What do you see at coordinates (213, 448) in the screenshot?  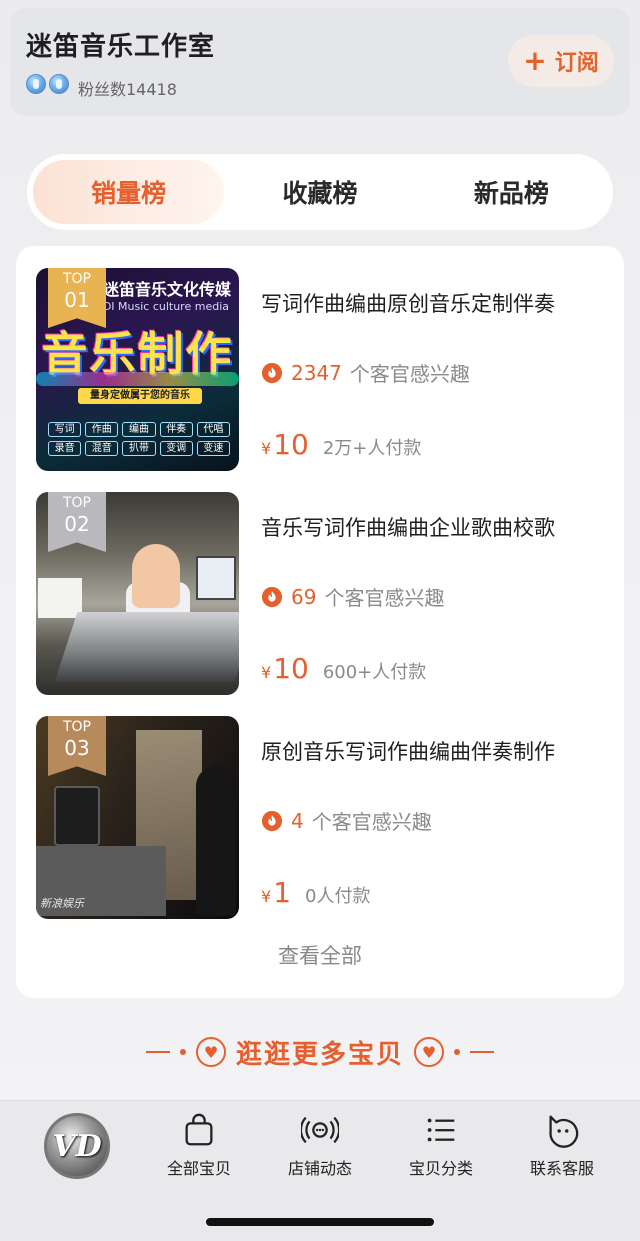 I see `thumb-tag: 变速` at bounding box center [213, 448].